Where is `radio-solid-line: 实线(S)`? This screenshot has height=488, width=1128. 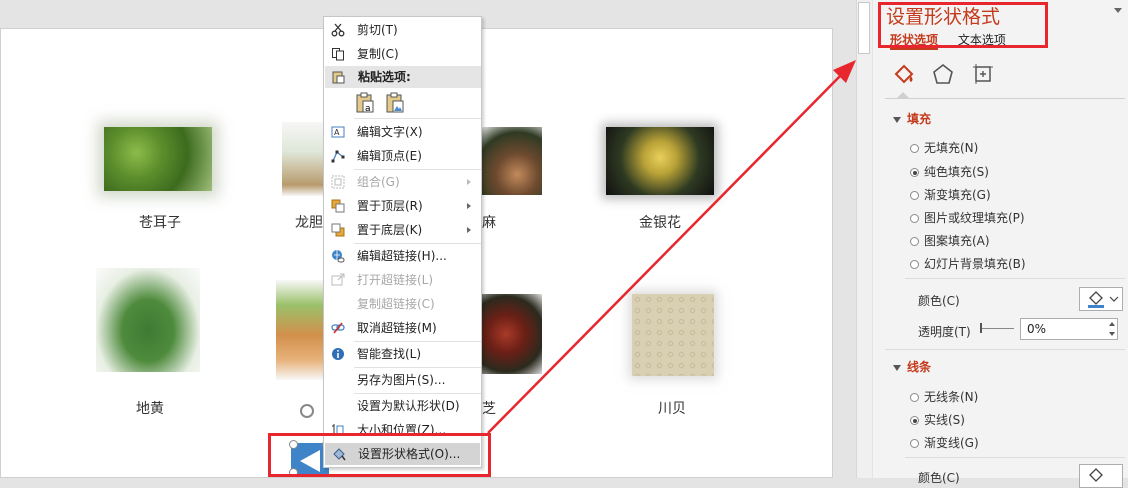
radio-solid-line: 实线(S) is located at coordinates (937, 419).